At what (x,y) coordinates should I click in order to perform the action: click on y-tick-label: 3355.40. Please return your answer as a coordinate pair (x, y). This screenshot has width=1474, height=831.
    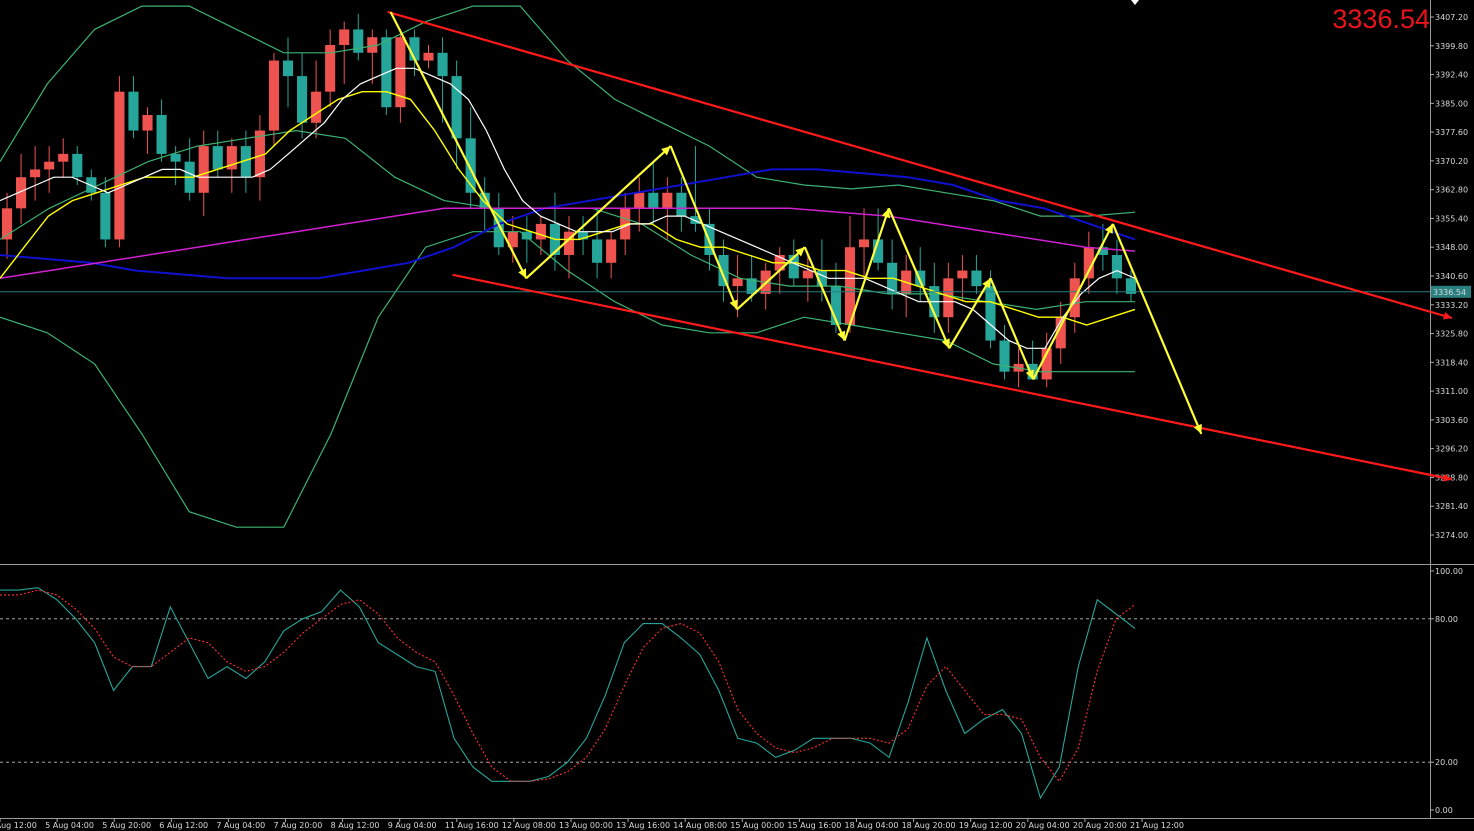
    Looking at the image, I should click on (1451, 218).